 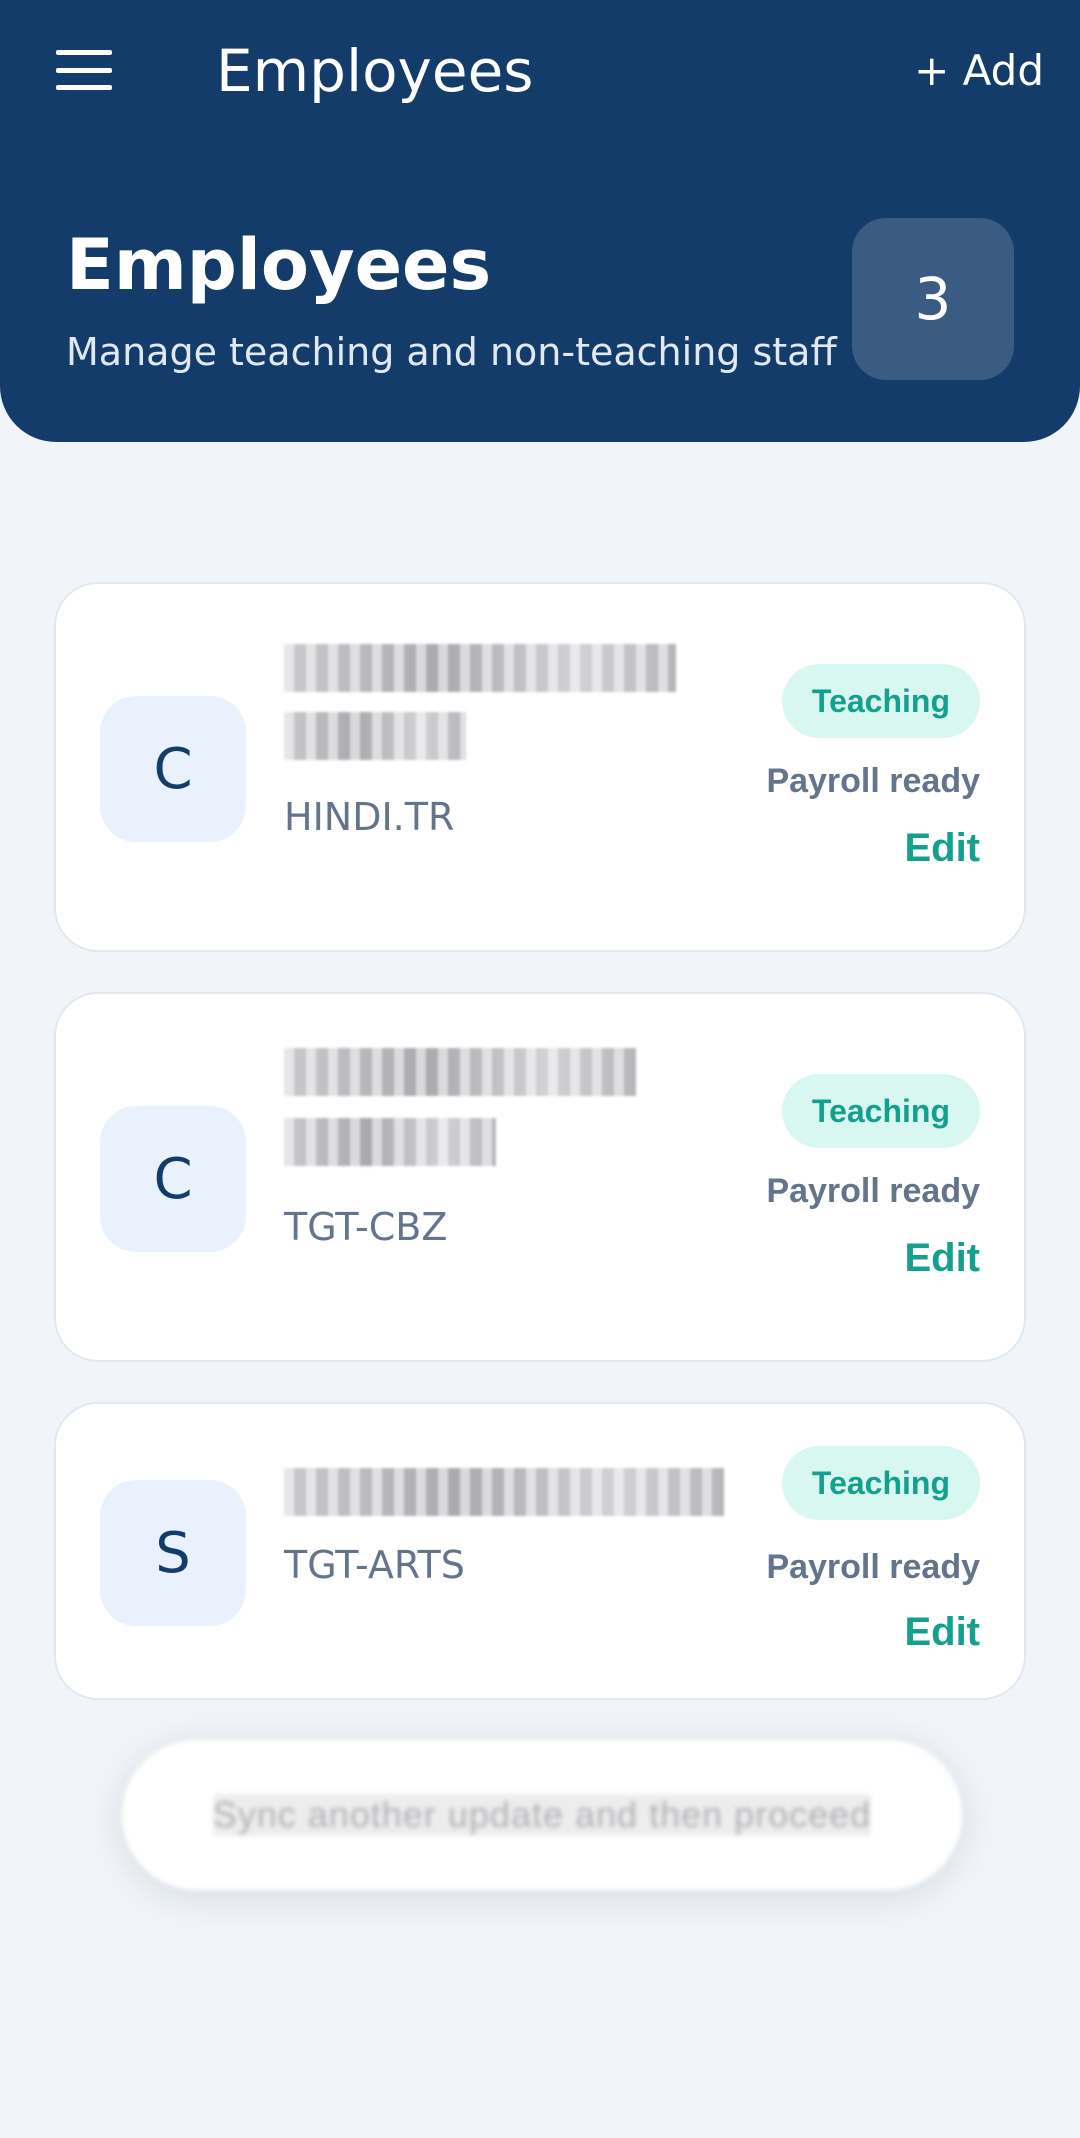 What do you see at coordinates (979, 71) in the screenshot?
I see `add-employee-button: + Add` at bounding box center [979, 71].